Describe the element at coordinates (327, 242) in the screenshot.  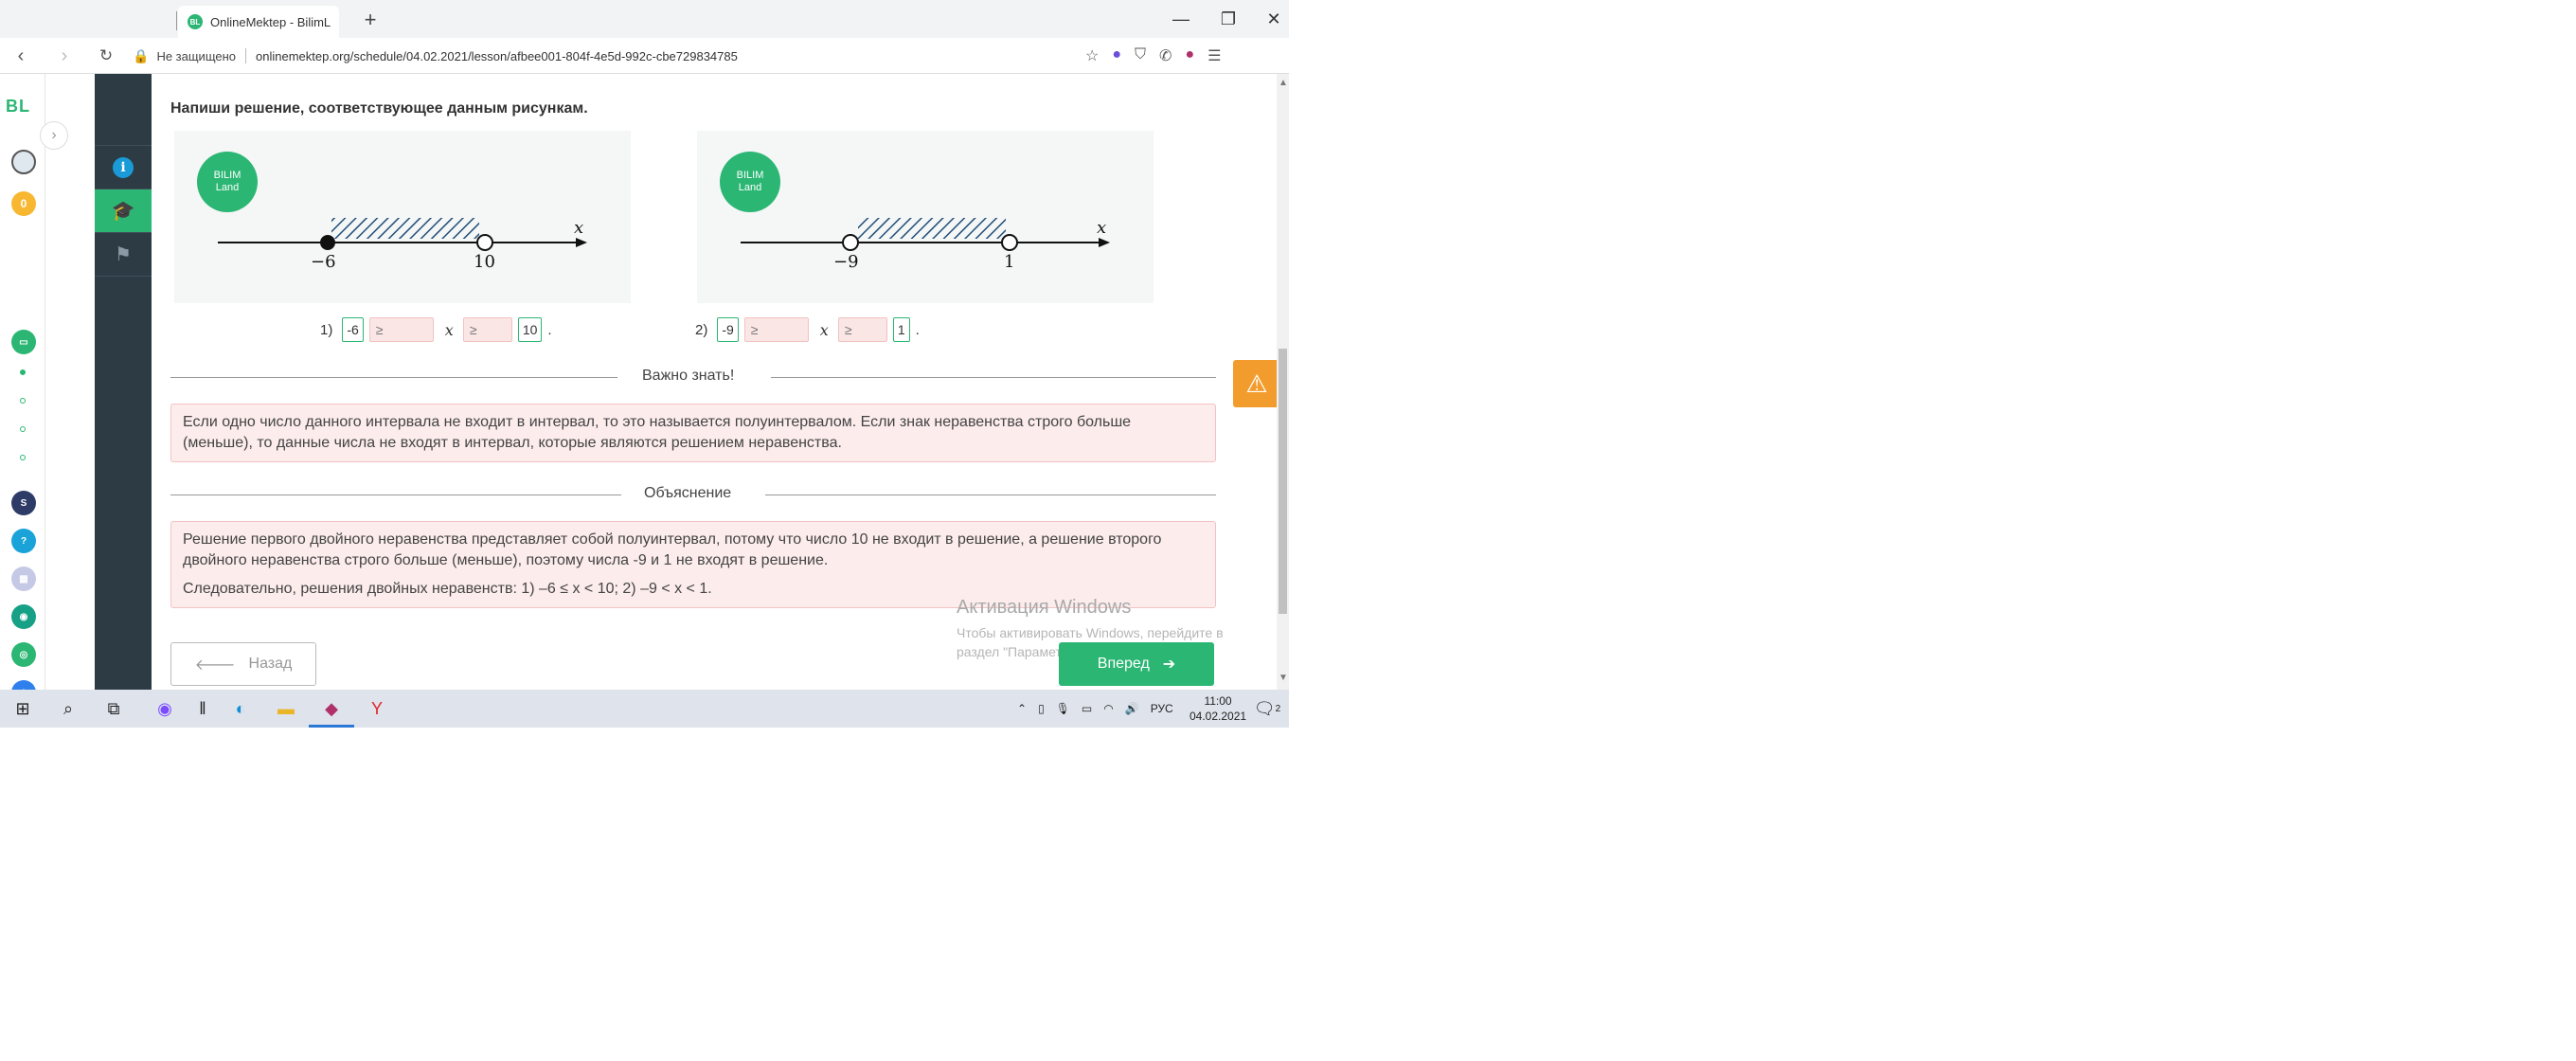
I see `closed-point` at that location.